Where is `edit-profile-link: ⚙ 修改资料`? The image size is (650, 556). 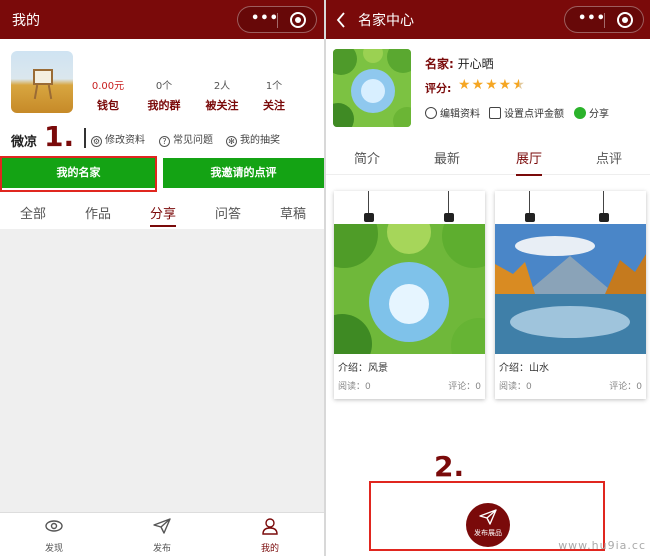 edit-profile-link: ⚙ 修改资料 is located at coordinates (118, 139).